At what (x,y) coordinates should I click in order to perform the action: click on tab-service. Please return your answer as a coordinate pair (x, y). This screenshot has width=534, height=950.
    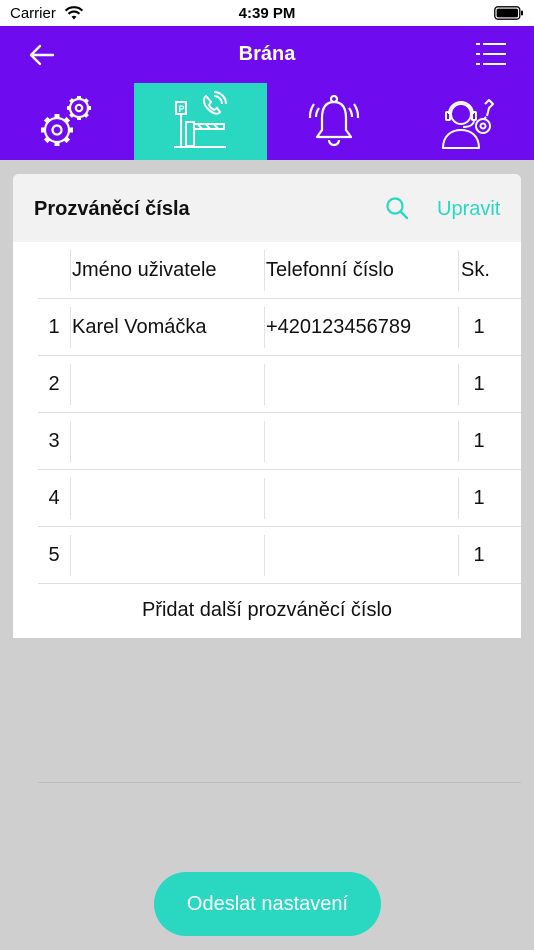
    Looking at the image, I should click on (467, 121).